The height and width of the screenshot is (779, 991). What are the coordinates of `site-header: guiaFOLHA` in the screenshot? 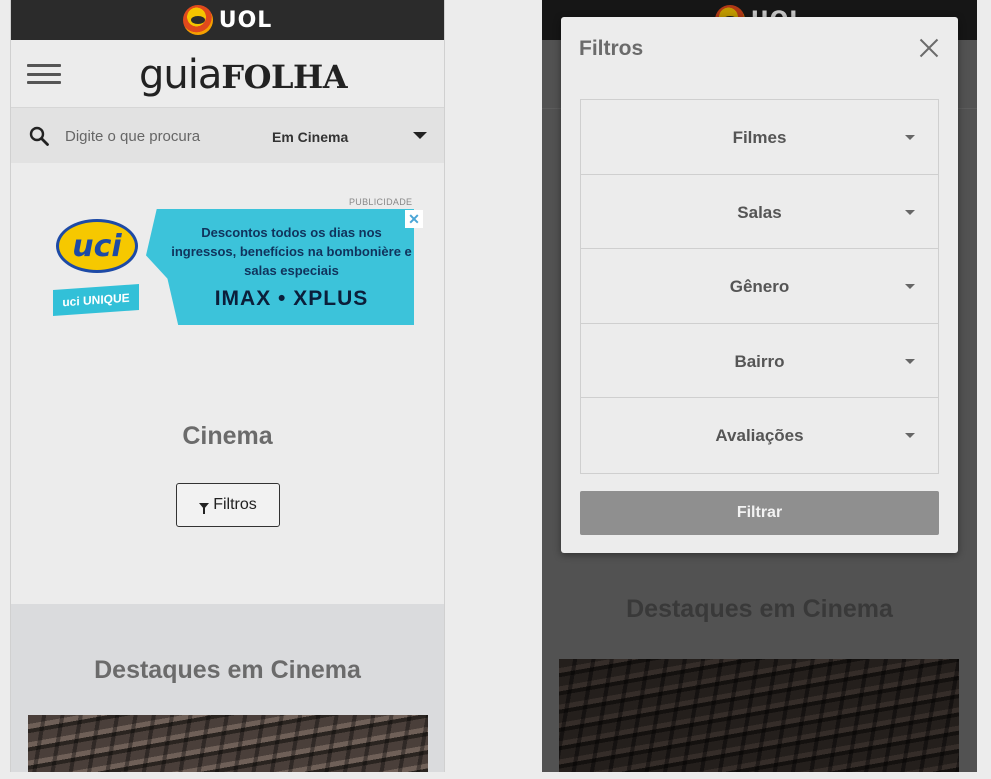 It's located at (227, 74).